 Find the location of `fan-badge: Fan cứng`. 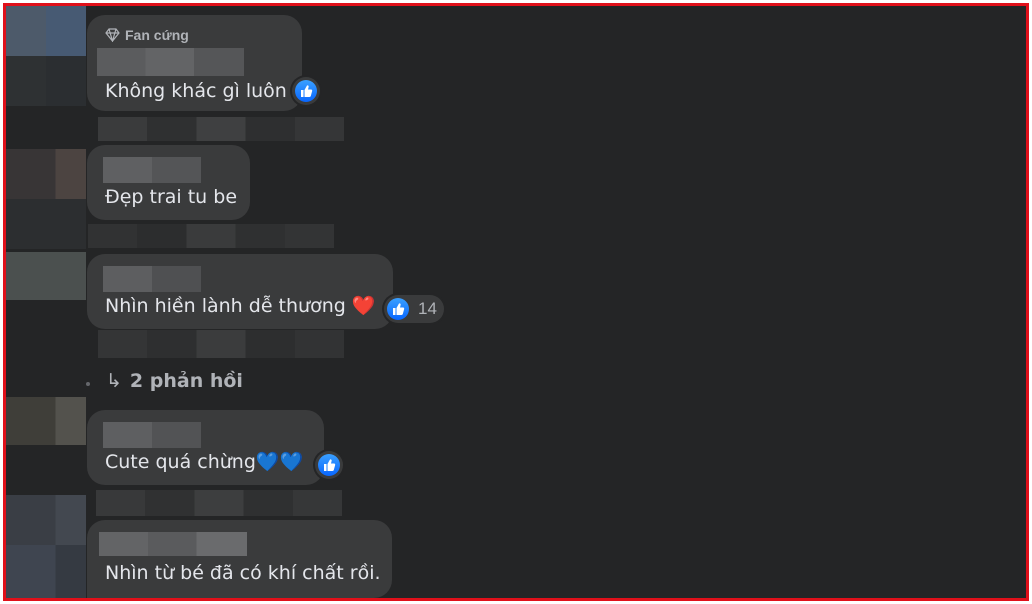

fan-badge: Fan cứng is located at coordinates (147, 35).